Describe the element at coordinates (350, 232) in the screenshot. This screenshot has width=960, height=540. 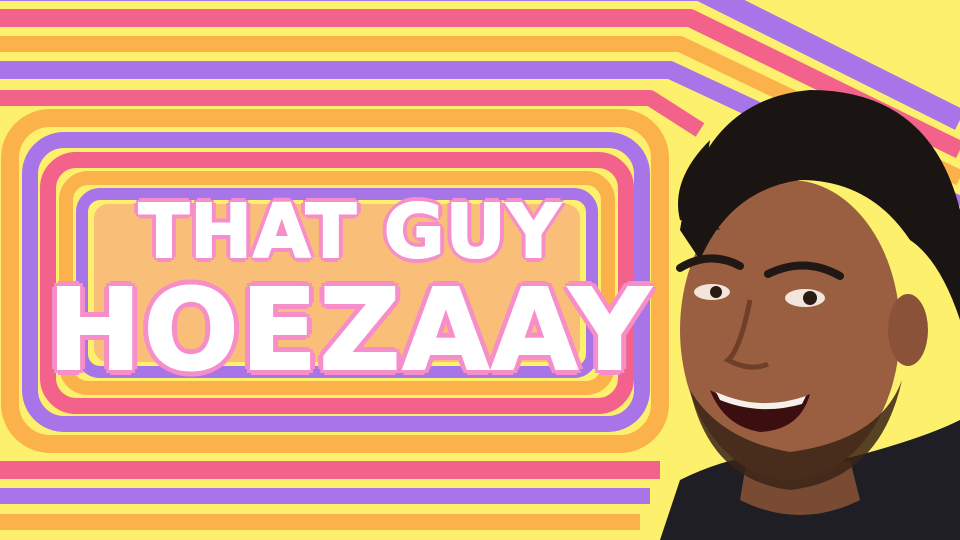
I see `title-line-that-guy: THAT GUY` at that location.